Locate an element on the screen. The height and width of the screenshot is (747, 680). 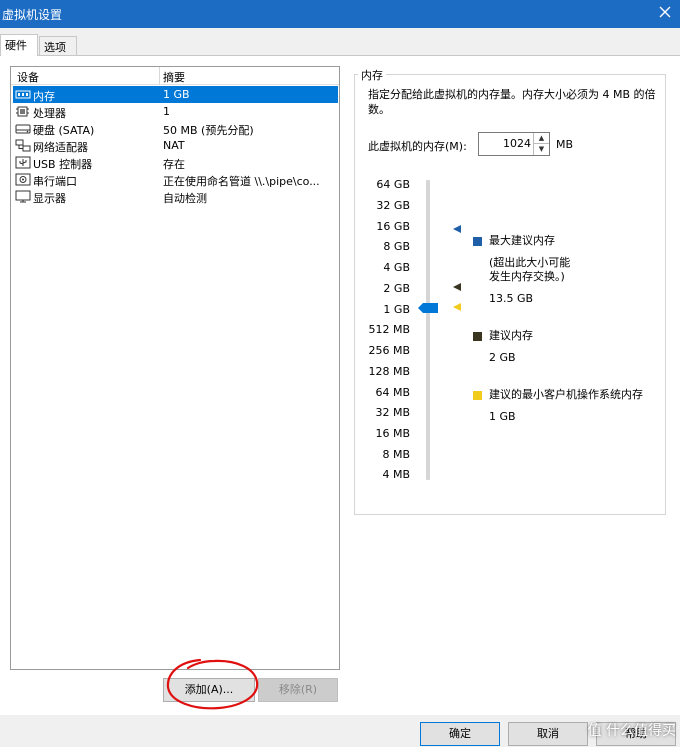
scale-tick-label: 4 MB is located at coordinates (396, 474).